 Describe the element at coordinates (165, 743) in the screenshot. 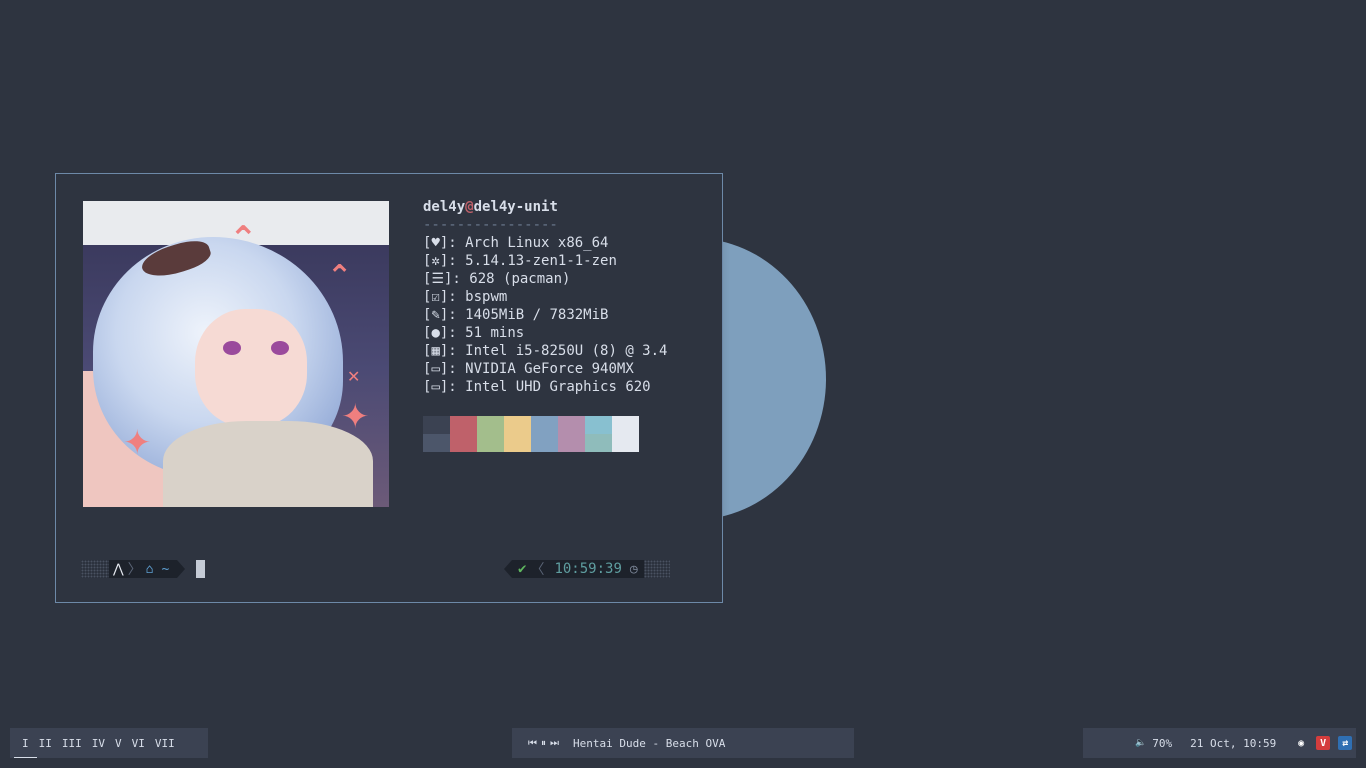

I see `workspace-7: VII` at that location.